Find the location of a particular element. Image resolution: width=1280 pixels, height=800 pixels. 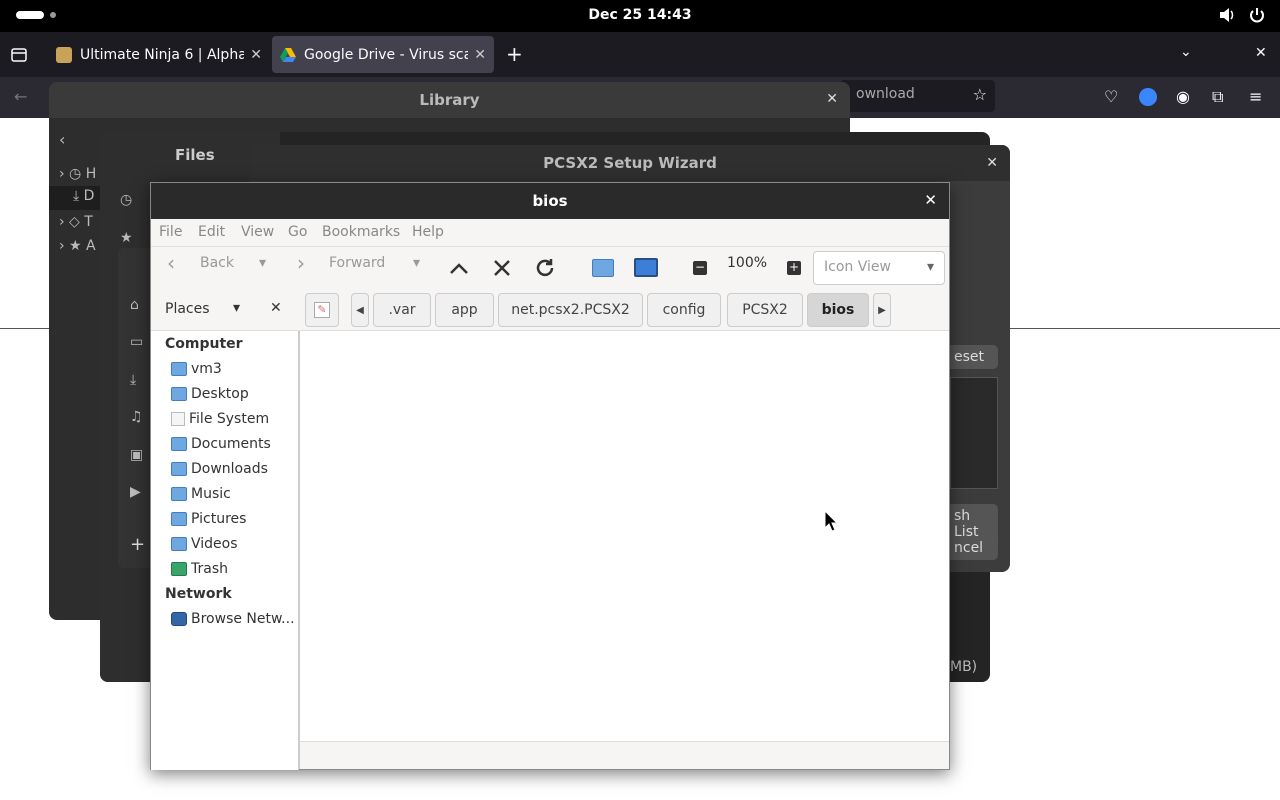

history-tree-item: › ◷ H is located at coordinates (77, 174).